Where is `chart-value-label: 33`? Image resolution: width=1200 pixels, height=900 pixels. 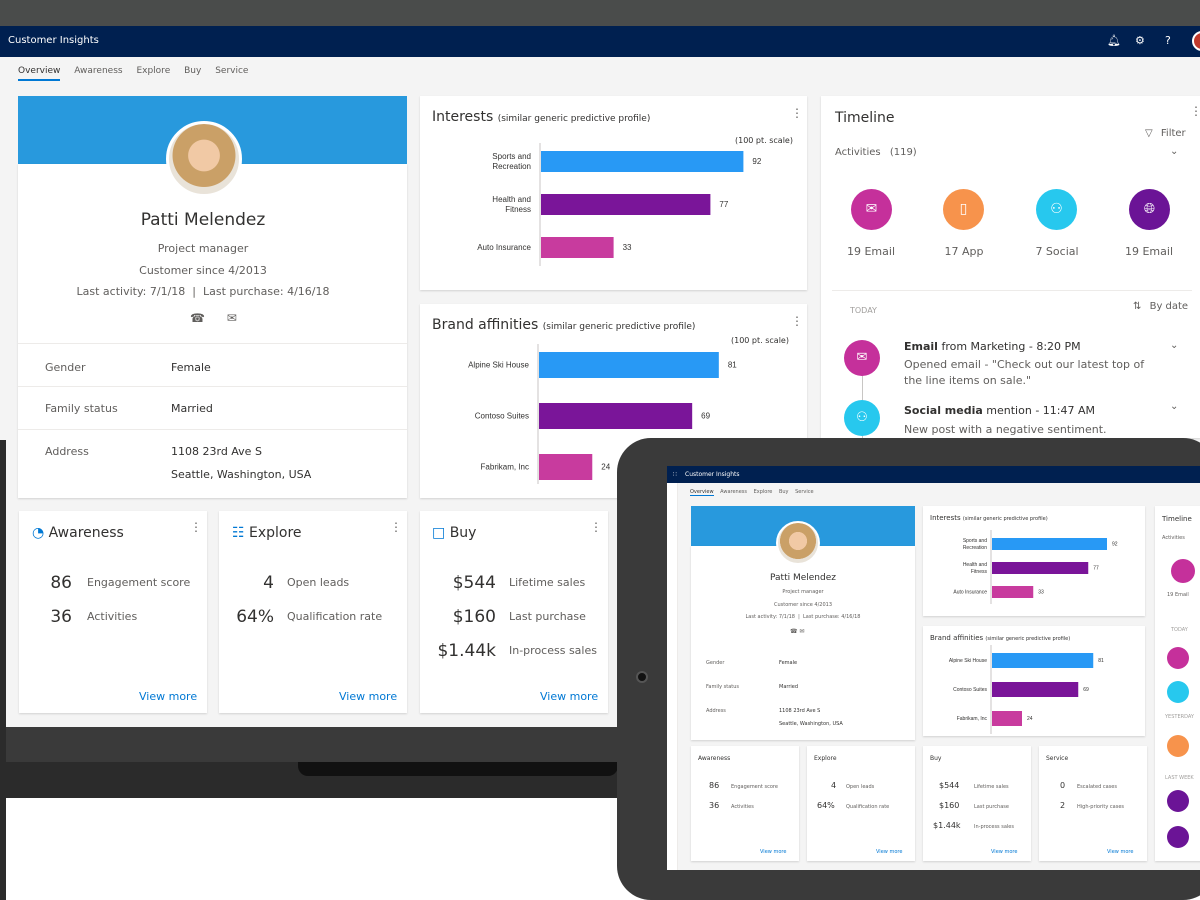 chart-value-label: 33 is located at coordinates (627, 247).